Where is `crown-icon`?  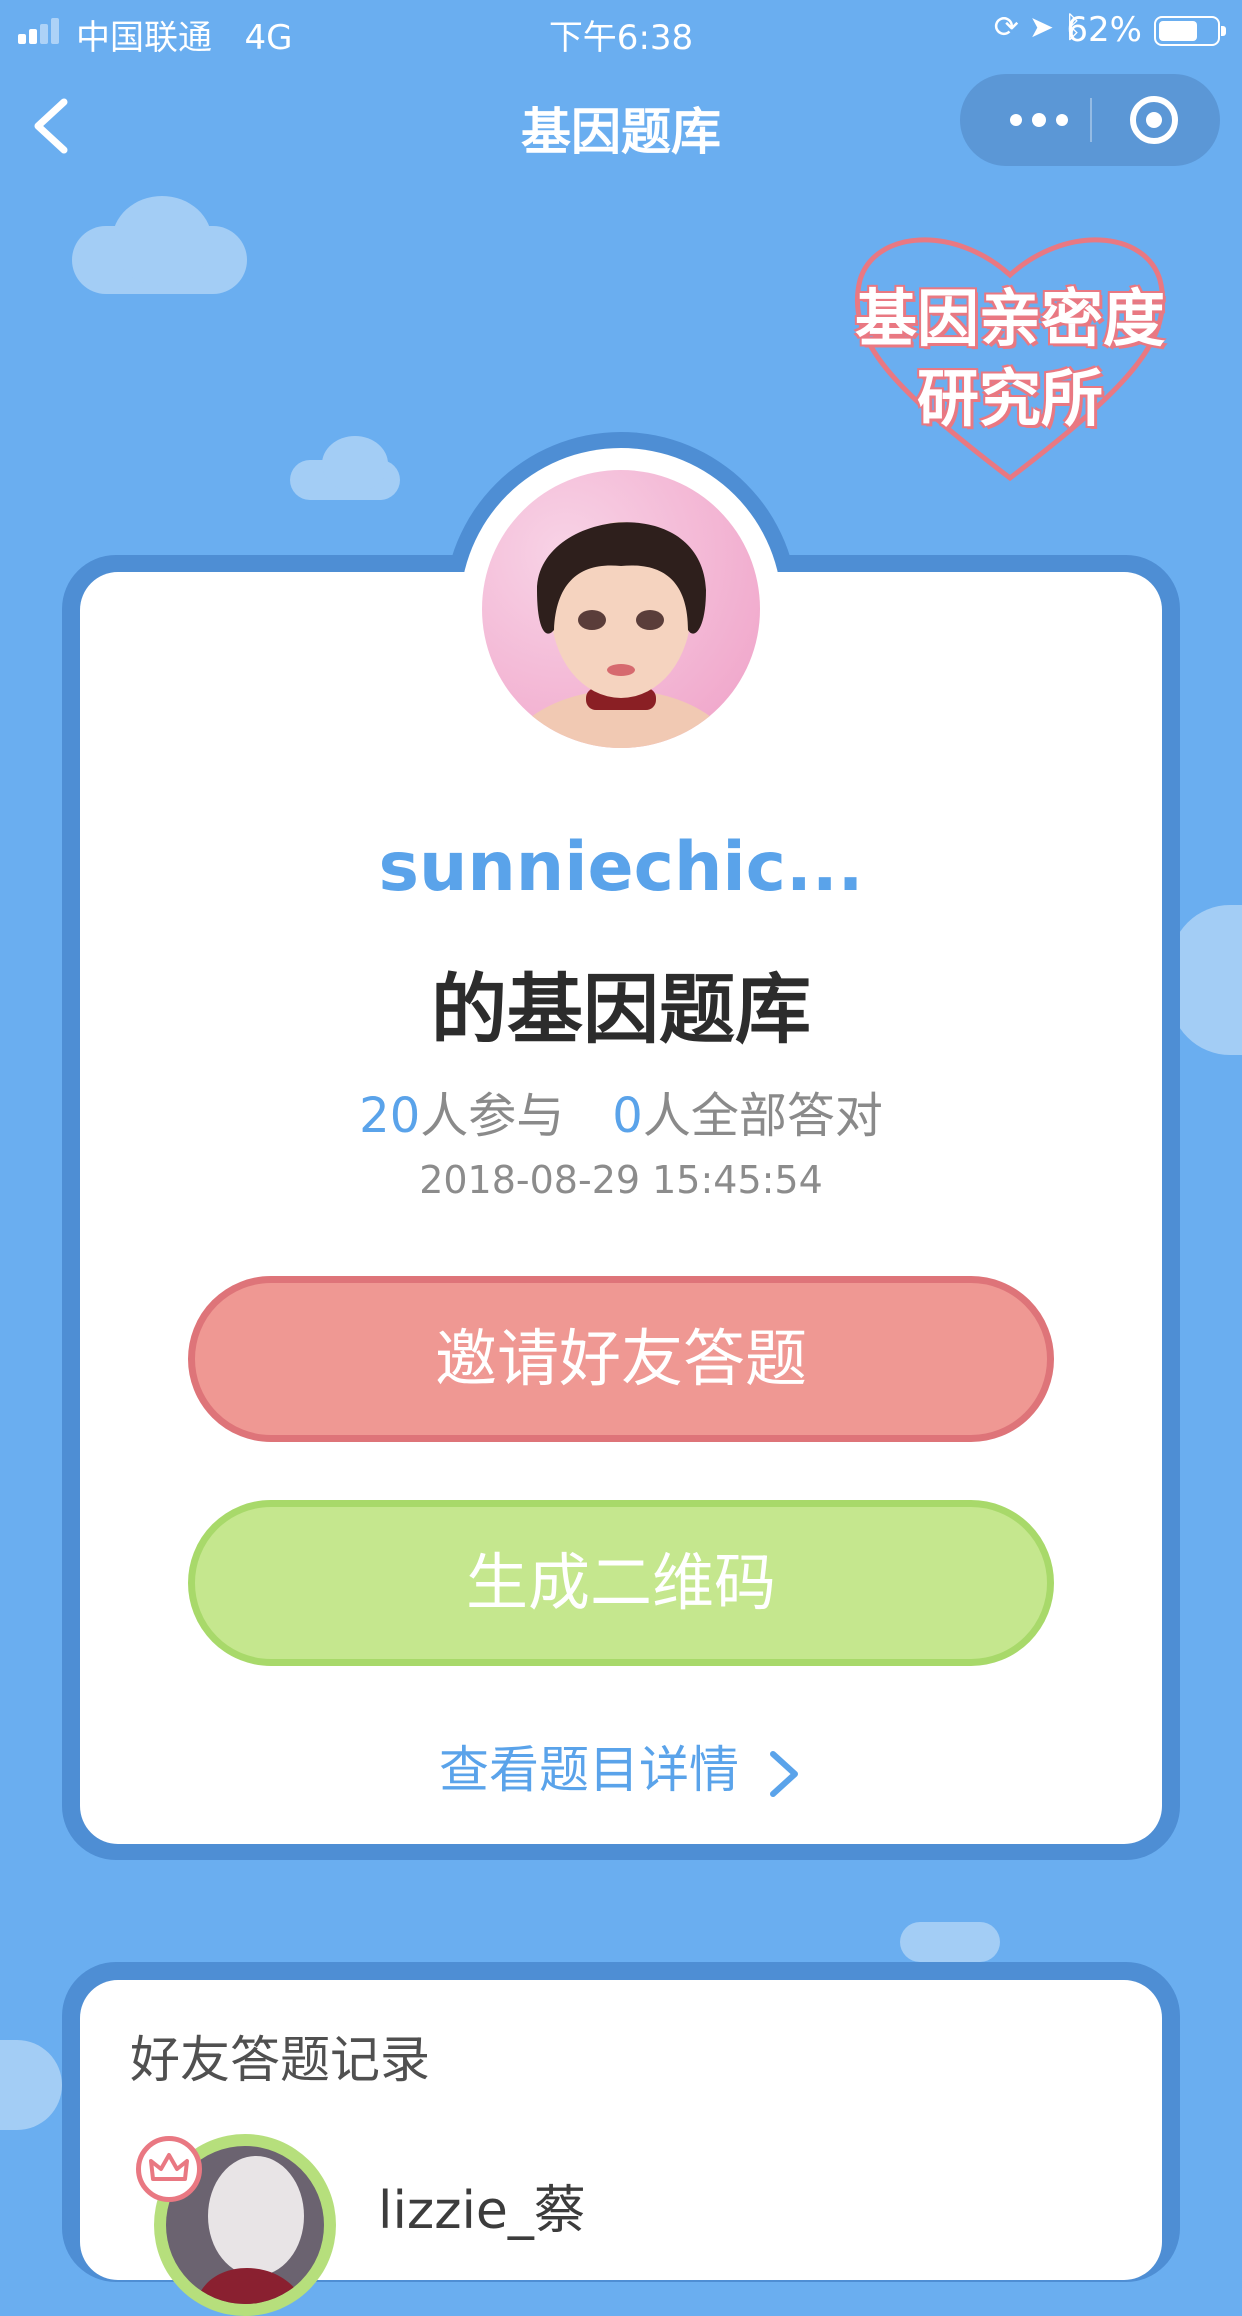 crown-icon is located at coordinates (169, 2167).